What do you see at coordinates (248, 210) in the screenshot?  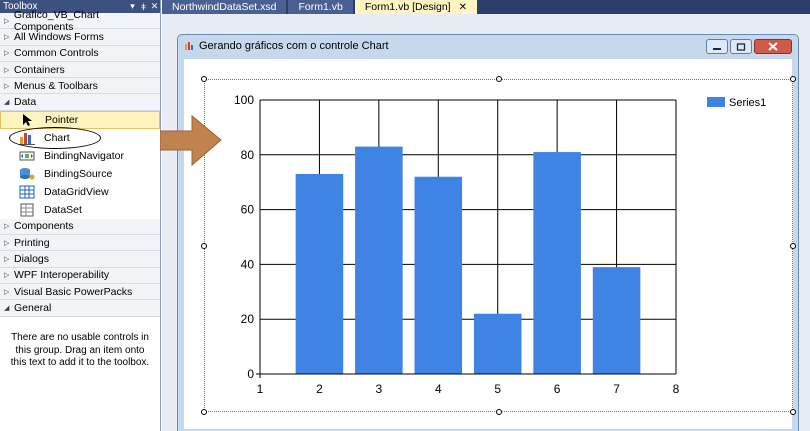 I see `y-tick-label: 60` at bounding box center [248, 210].